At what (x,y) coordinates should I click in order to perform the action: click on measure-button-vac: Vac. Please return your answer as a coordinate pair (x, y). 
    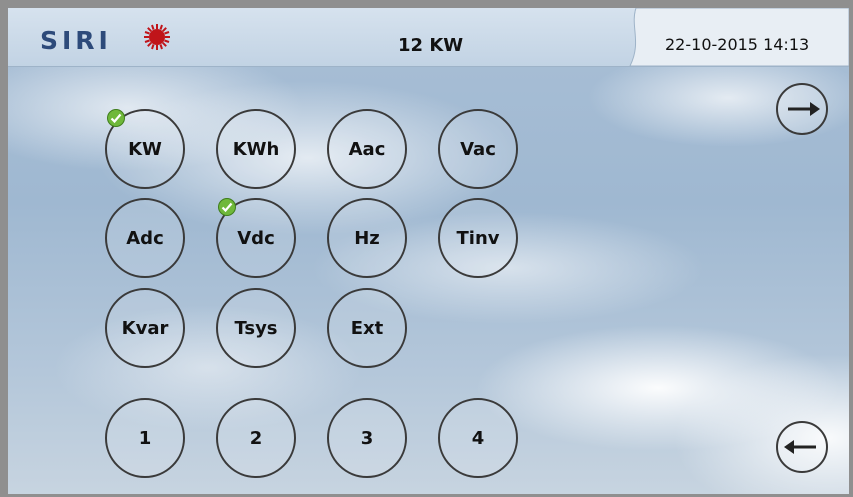
    Looking at the image, I should click on (478, 149).